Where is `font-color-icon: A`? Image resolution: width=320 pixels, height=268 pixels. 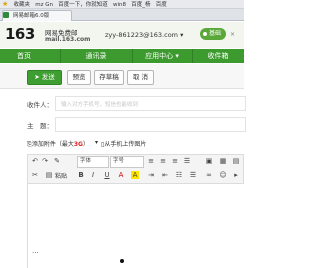 font-color-icon: A is located at coordinates (121, 175).